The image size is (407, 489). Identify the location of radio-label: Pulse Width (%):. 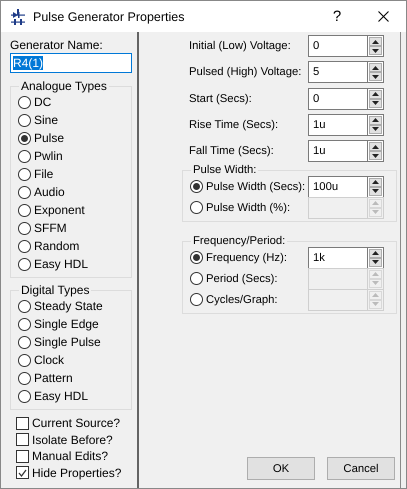
(248, 208).